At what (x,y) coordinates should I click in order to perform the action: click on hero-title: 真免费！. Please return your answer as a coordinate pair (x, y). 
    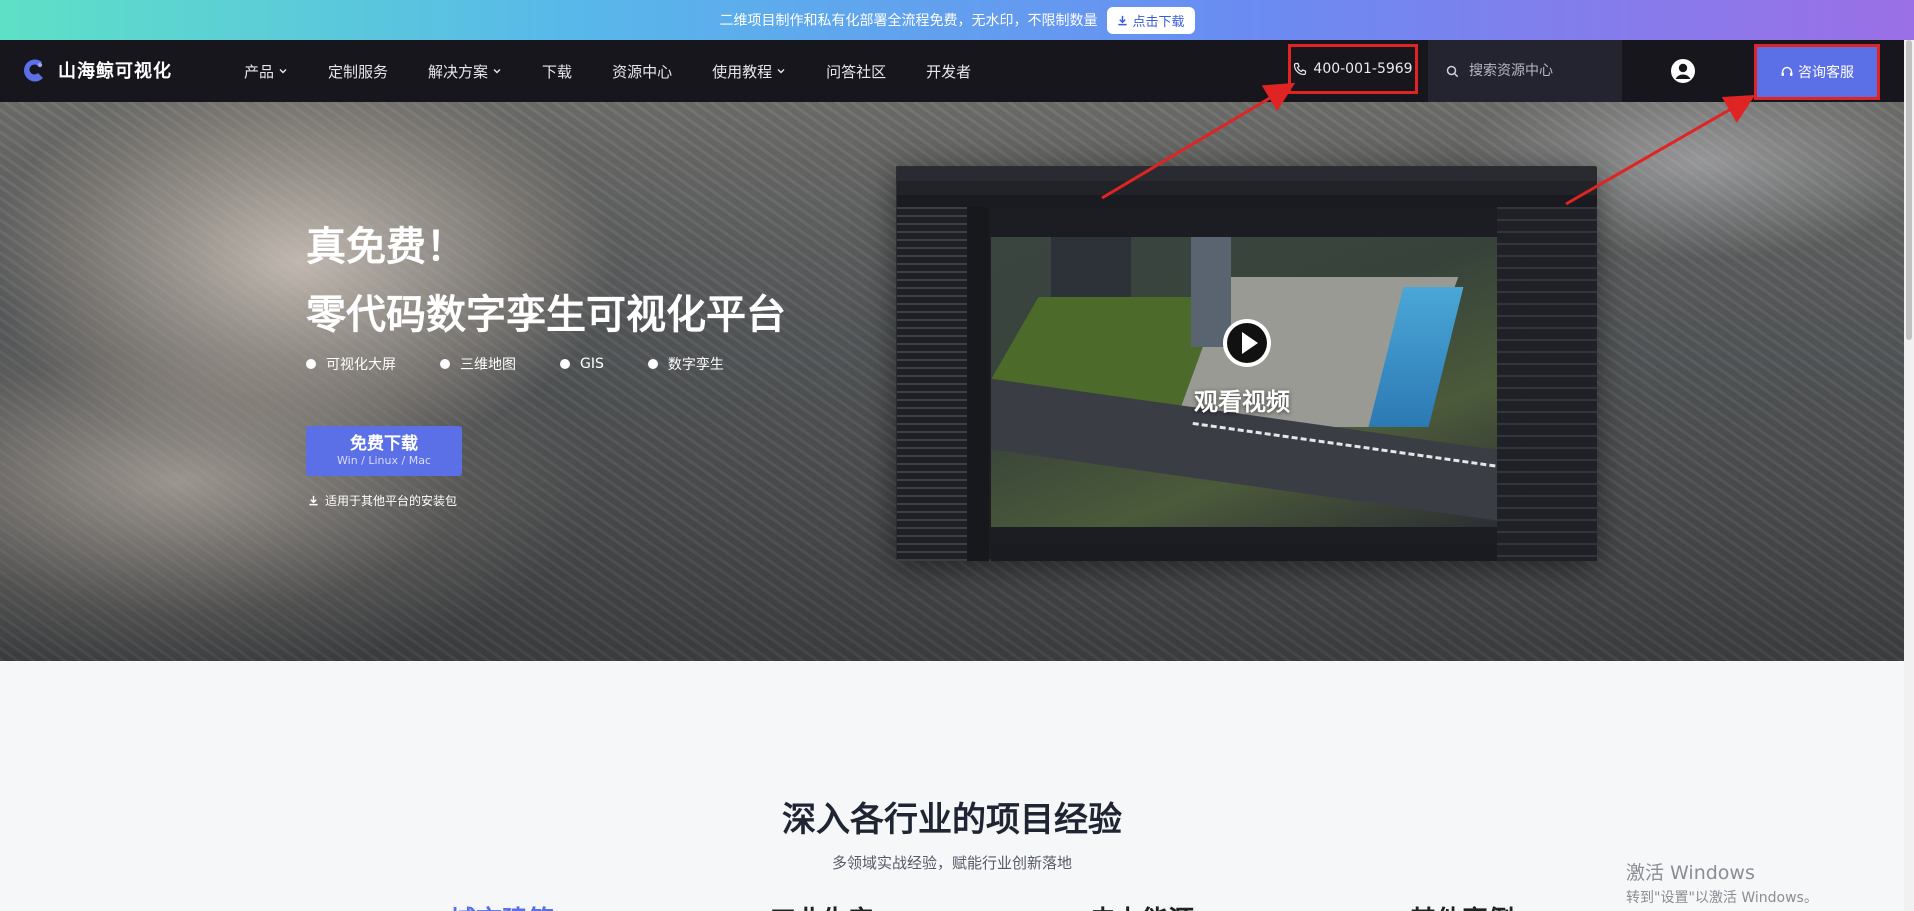
    Looking at the image, I should click on (386, 247).